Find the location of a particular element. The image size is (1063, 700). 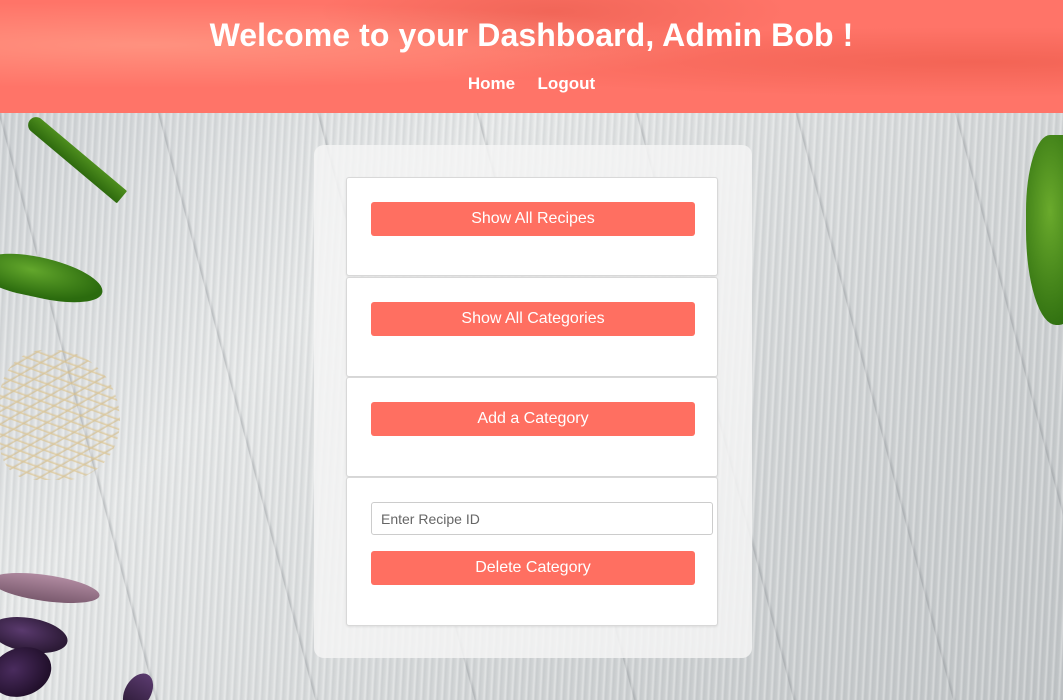

scallion-roots-image is located at coordinates (60, 415).